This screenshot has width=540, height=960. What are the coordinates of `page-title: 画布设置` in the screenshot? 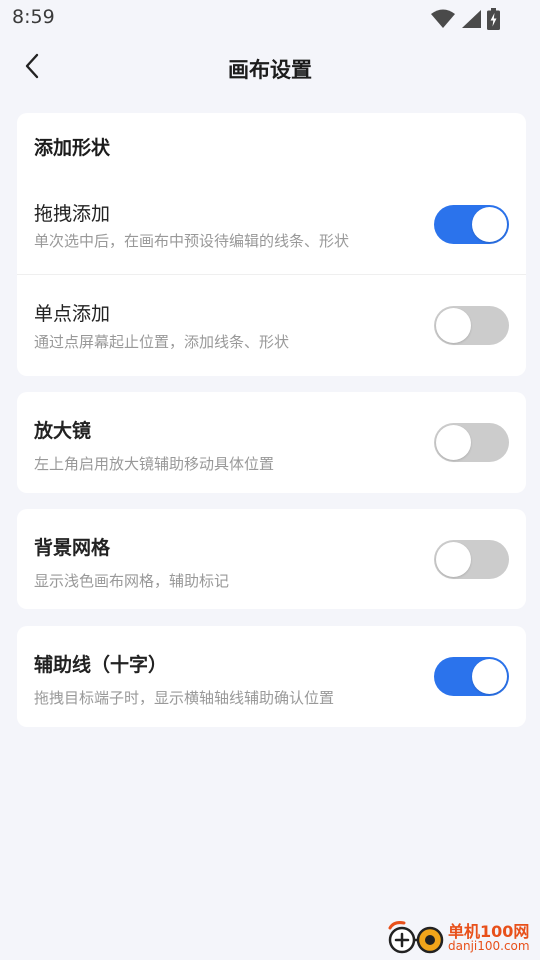 It's located at (270, 70).